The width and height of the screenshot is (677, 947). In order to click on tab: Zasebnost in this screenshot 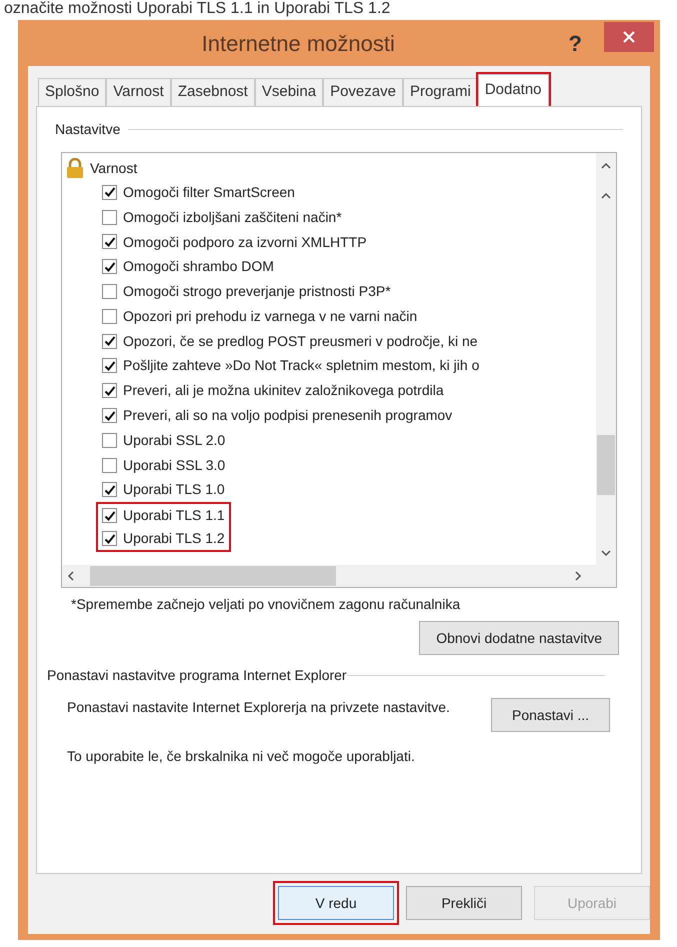, I will do `click(212, 92)`.